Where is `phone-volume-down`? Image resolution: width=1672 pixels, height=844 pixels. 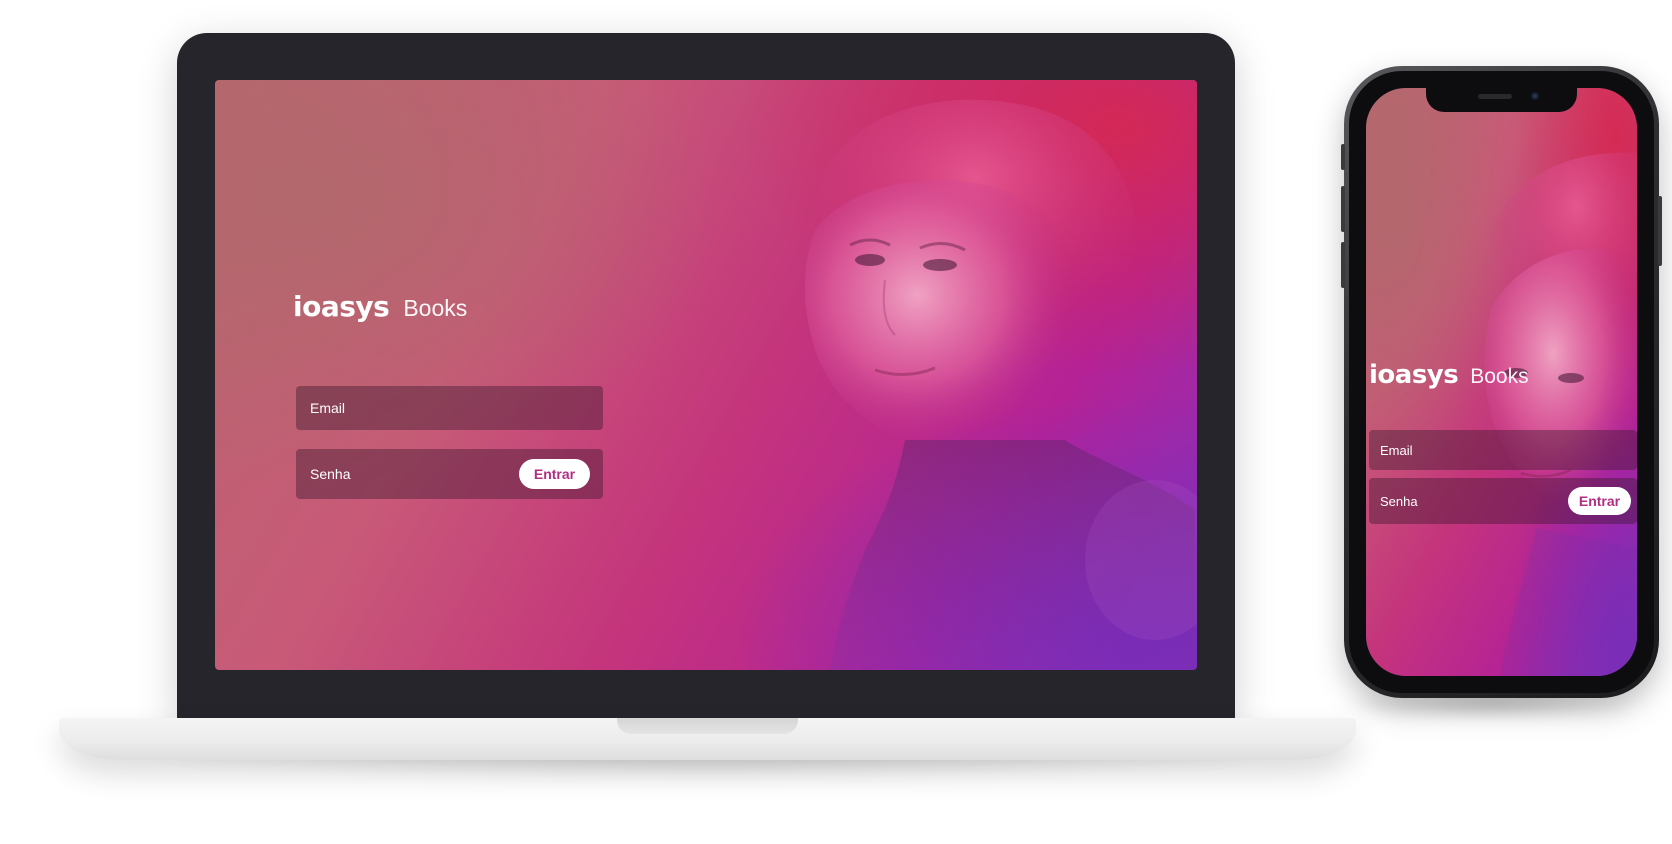 phone-volume-down is located at coordinates (1343, 265).